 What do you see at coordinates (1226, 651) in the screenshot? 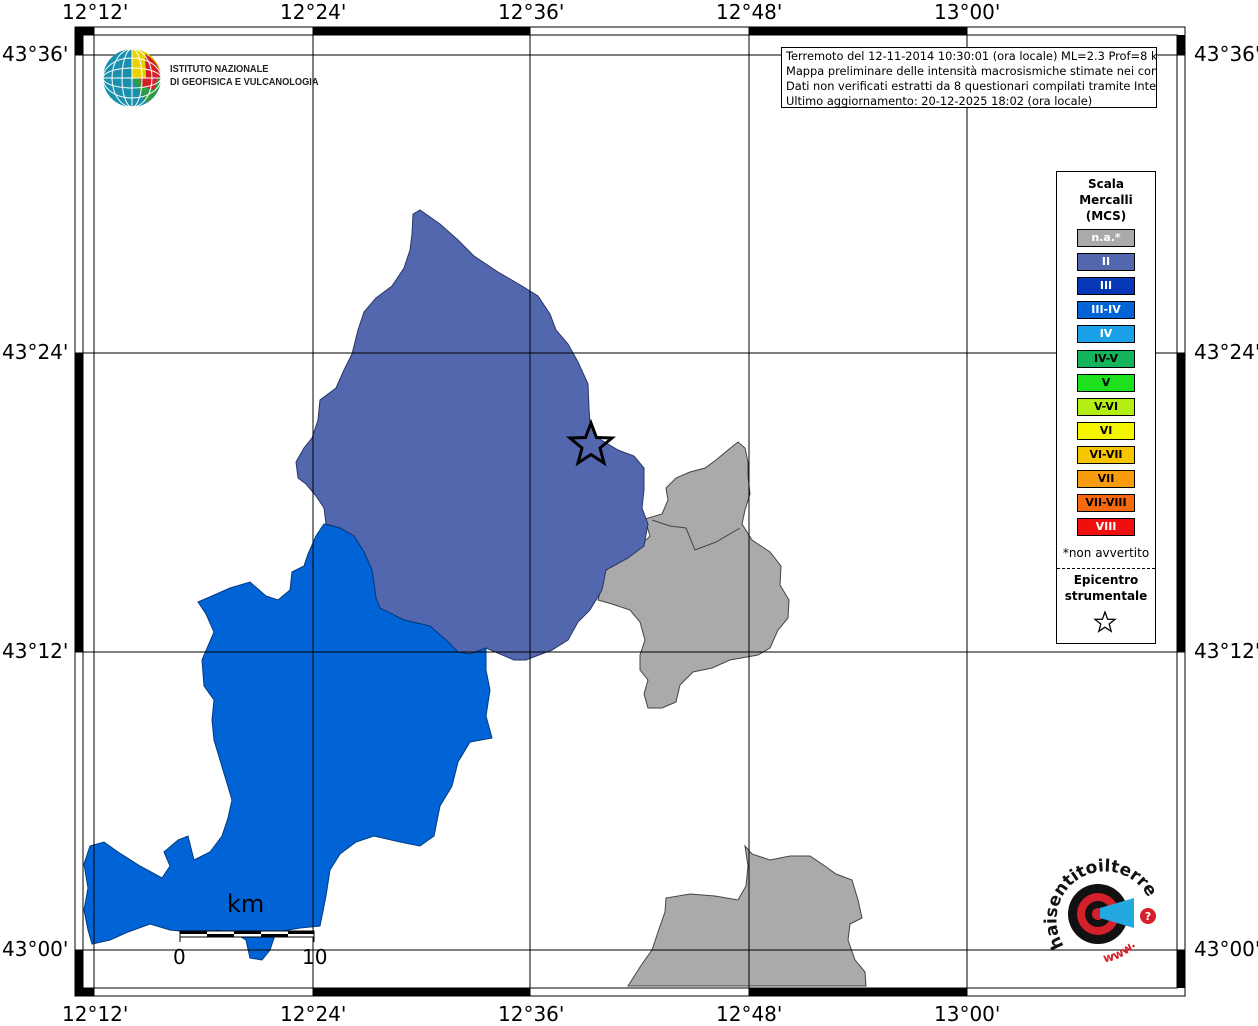
I see `lat-tick-right-3: 43°12'` at bounding box center [1226, 651].